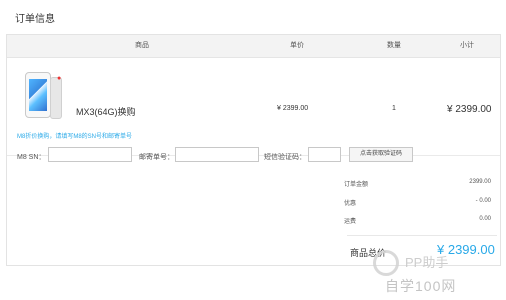 The height and width of the screenshot is (300, 506). I want to click on summary-label: 运费, so click(350, 222).